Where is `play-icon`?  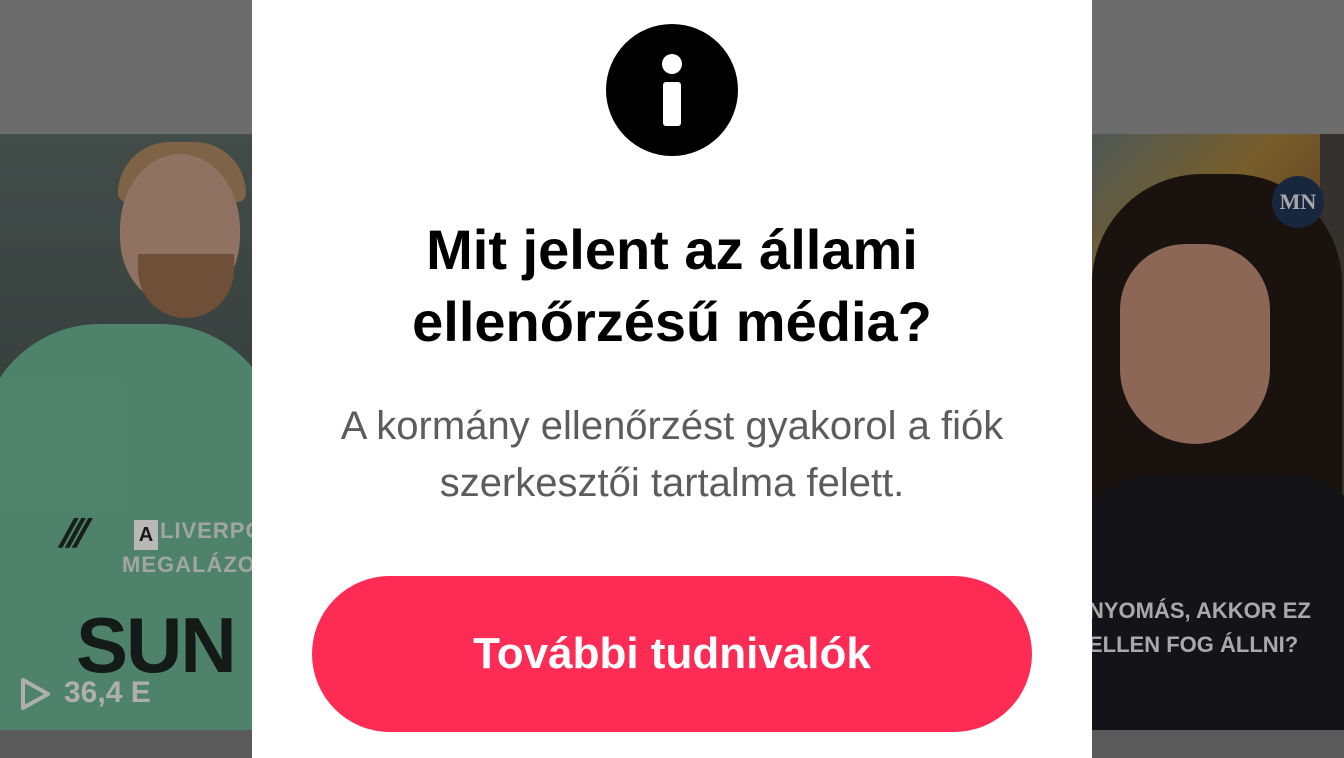 play-icon is located at coordinates (35, 694).